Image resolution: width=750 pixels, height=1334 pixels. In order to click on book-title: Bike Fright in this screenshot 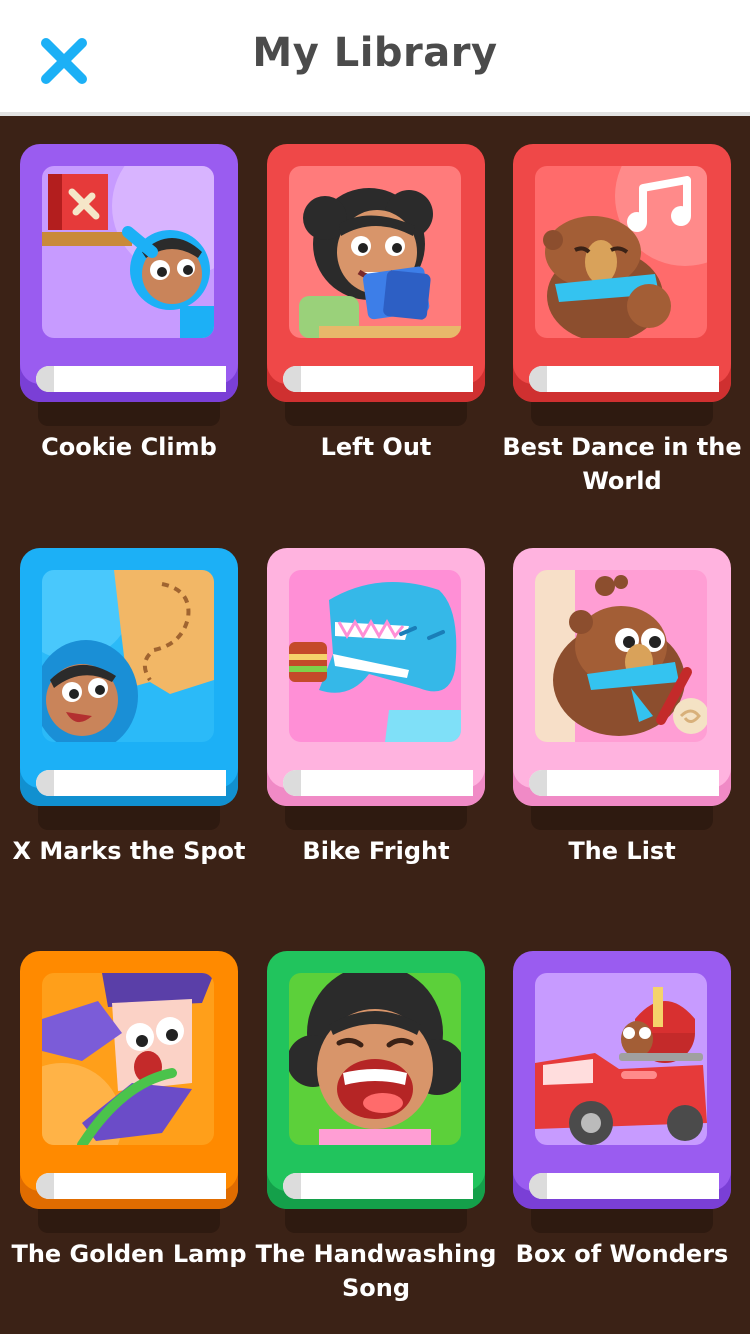, I will do `click(376, 851)`.